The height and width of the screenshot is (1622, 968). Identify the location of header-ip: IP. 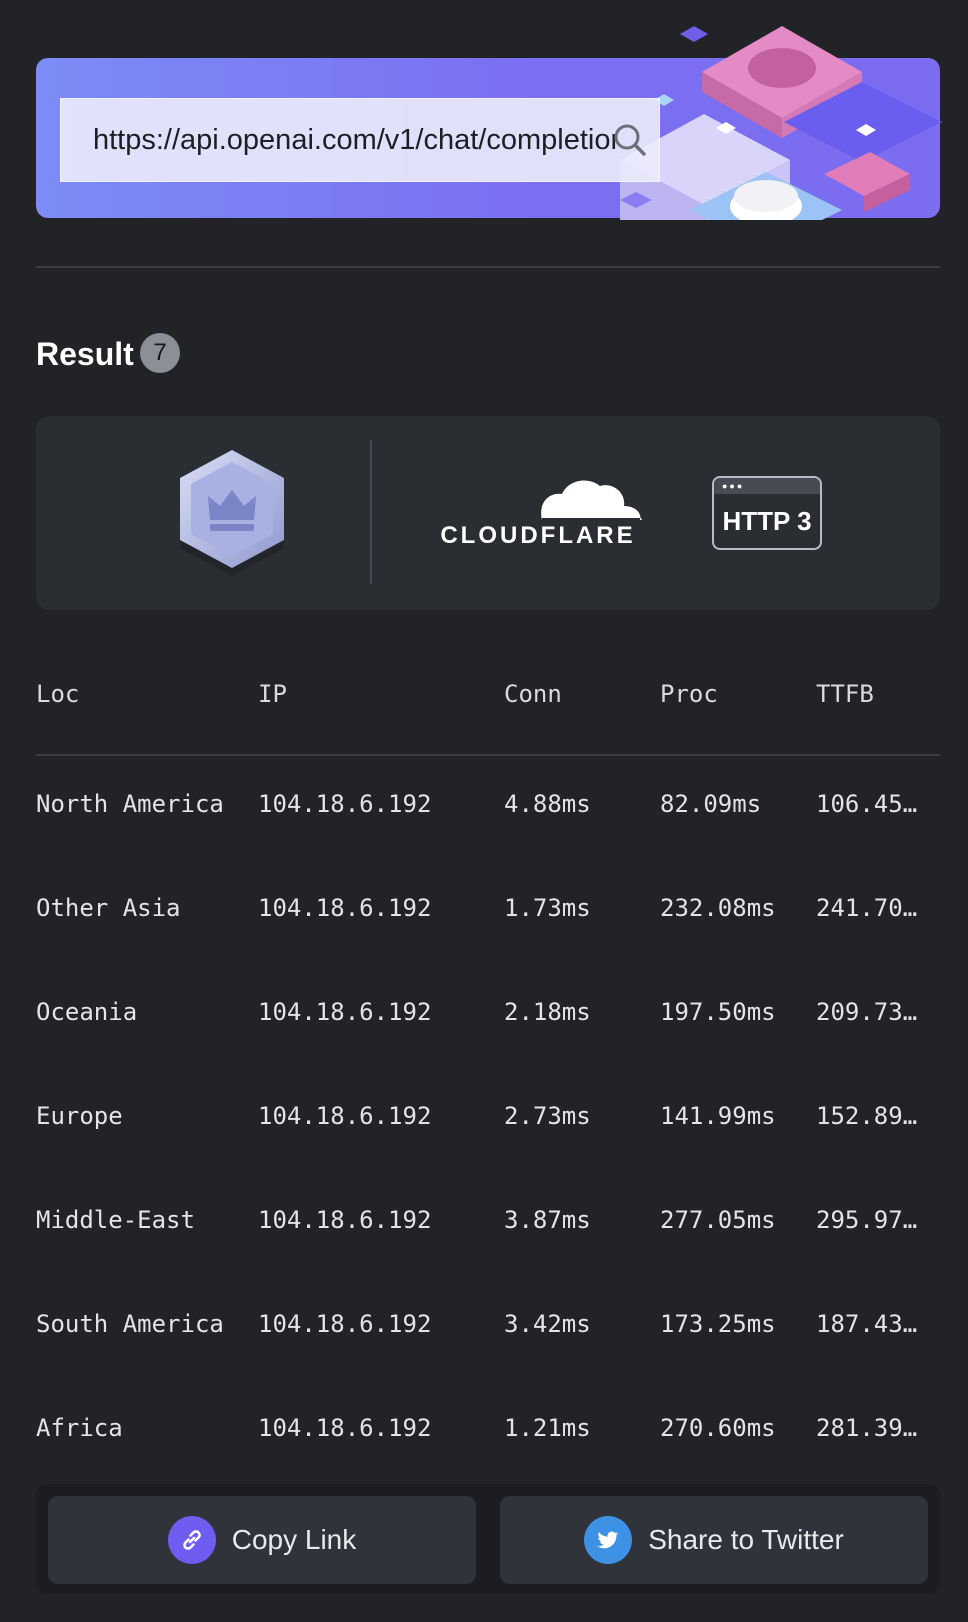
(272, 694).